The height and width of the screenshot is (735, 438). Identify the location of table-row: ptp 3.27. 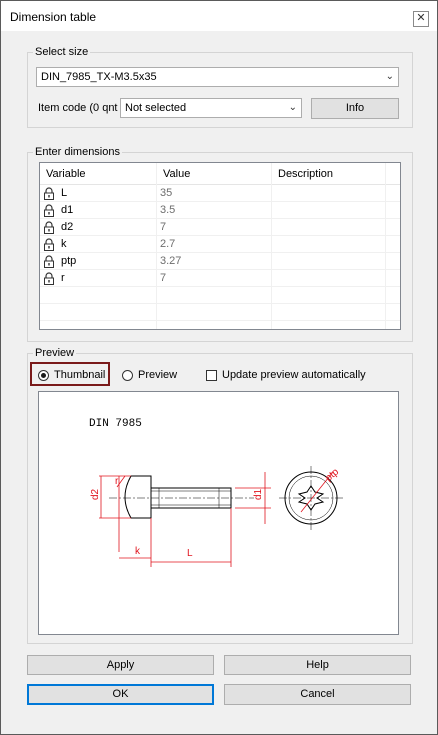
(220, 261).